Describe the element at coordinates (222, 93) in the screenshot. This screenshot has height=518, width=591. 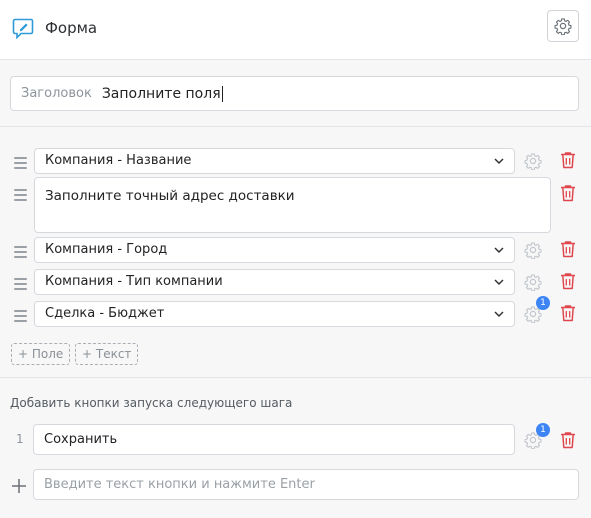
I see `text-caret` at that location.